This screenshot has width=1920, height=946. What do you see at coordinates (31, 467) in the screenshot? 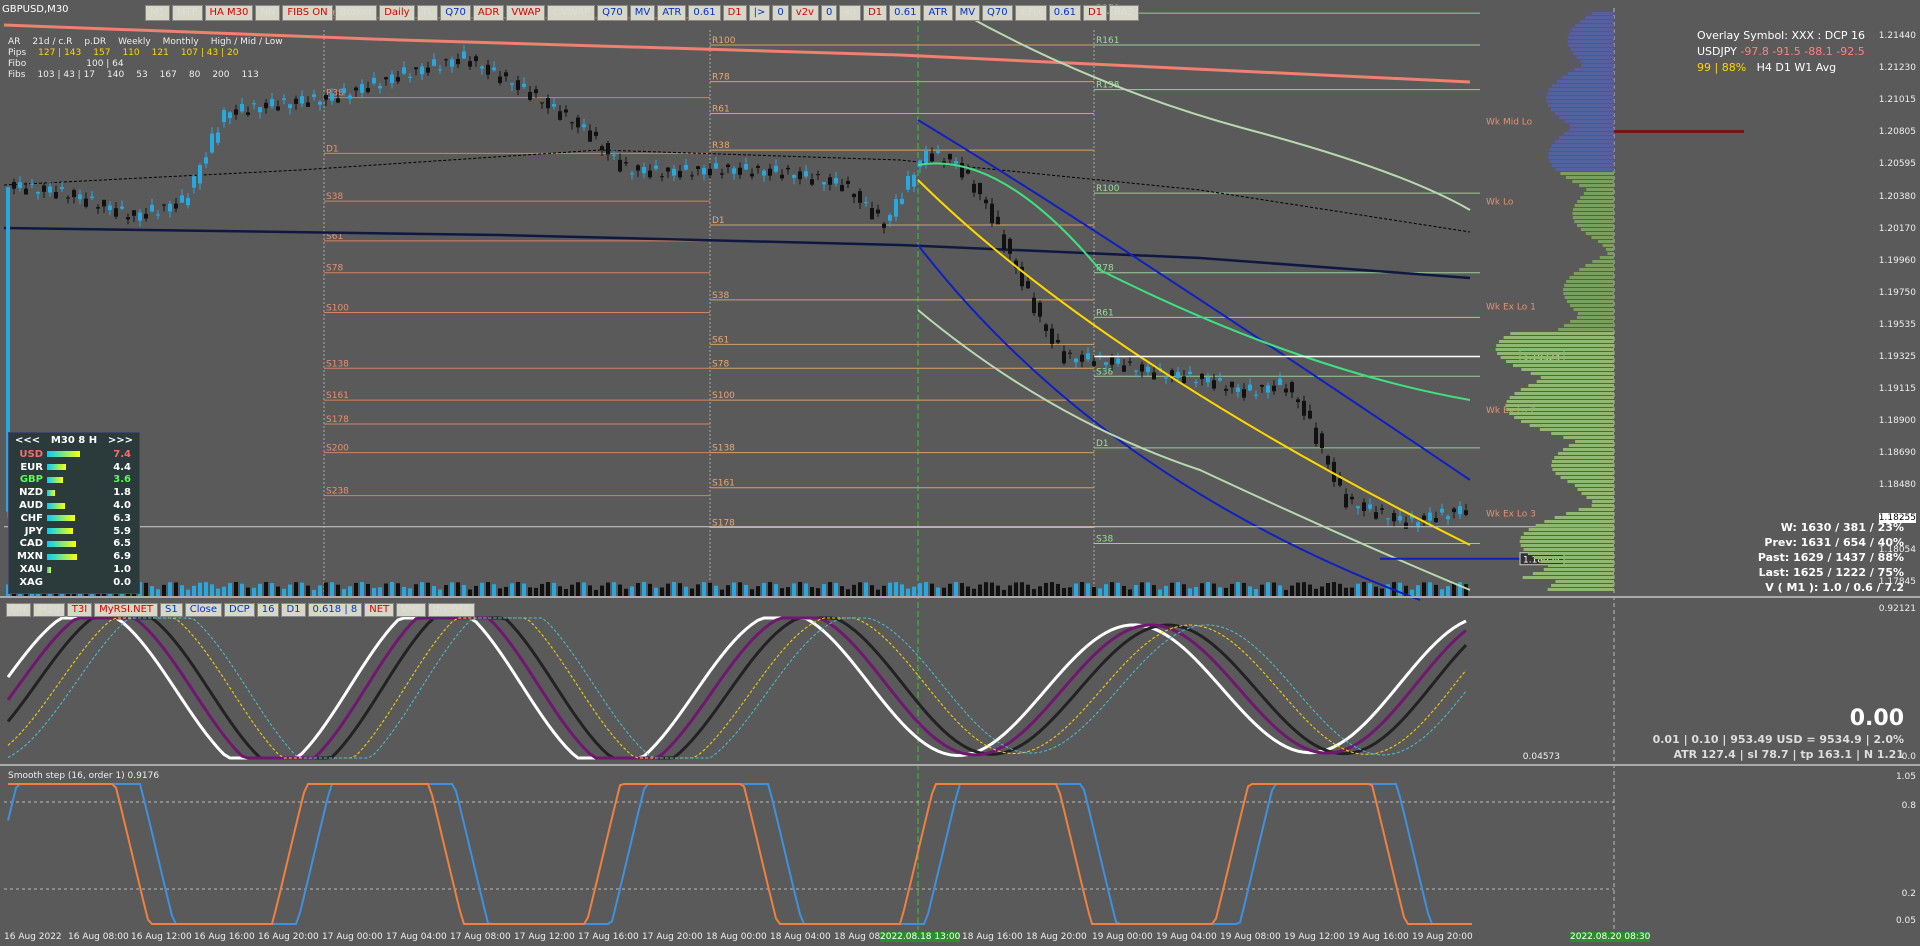
I see `currency-name: EUR` at bounding box center [31, 467].